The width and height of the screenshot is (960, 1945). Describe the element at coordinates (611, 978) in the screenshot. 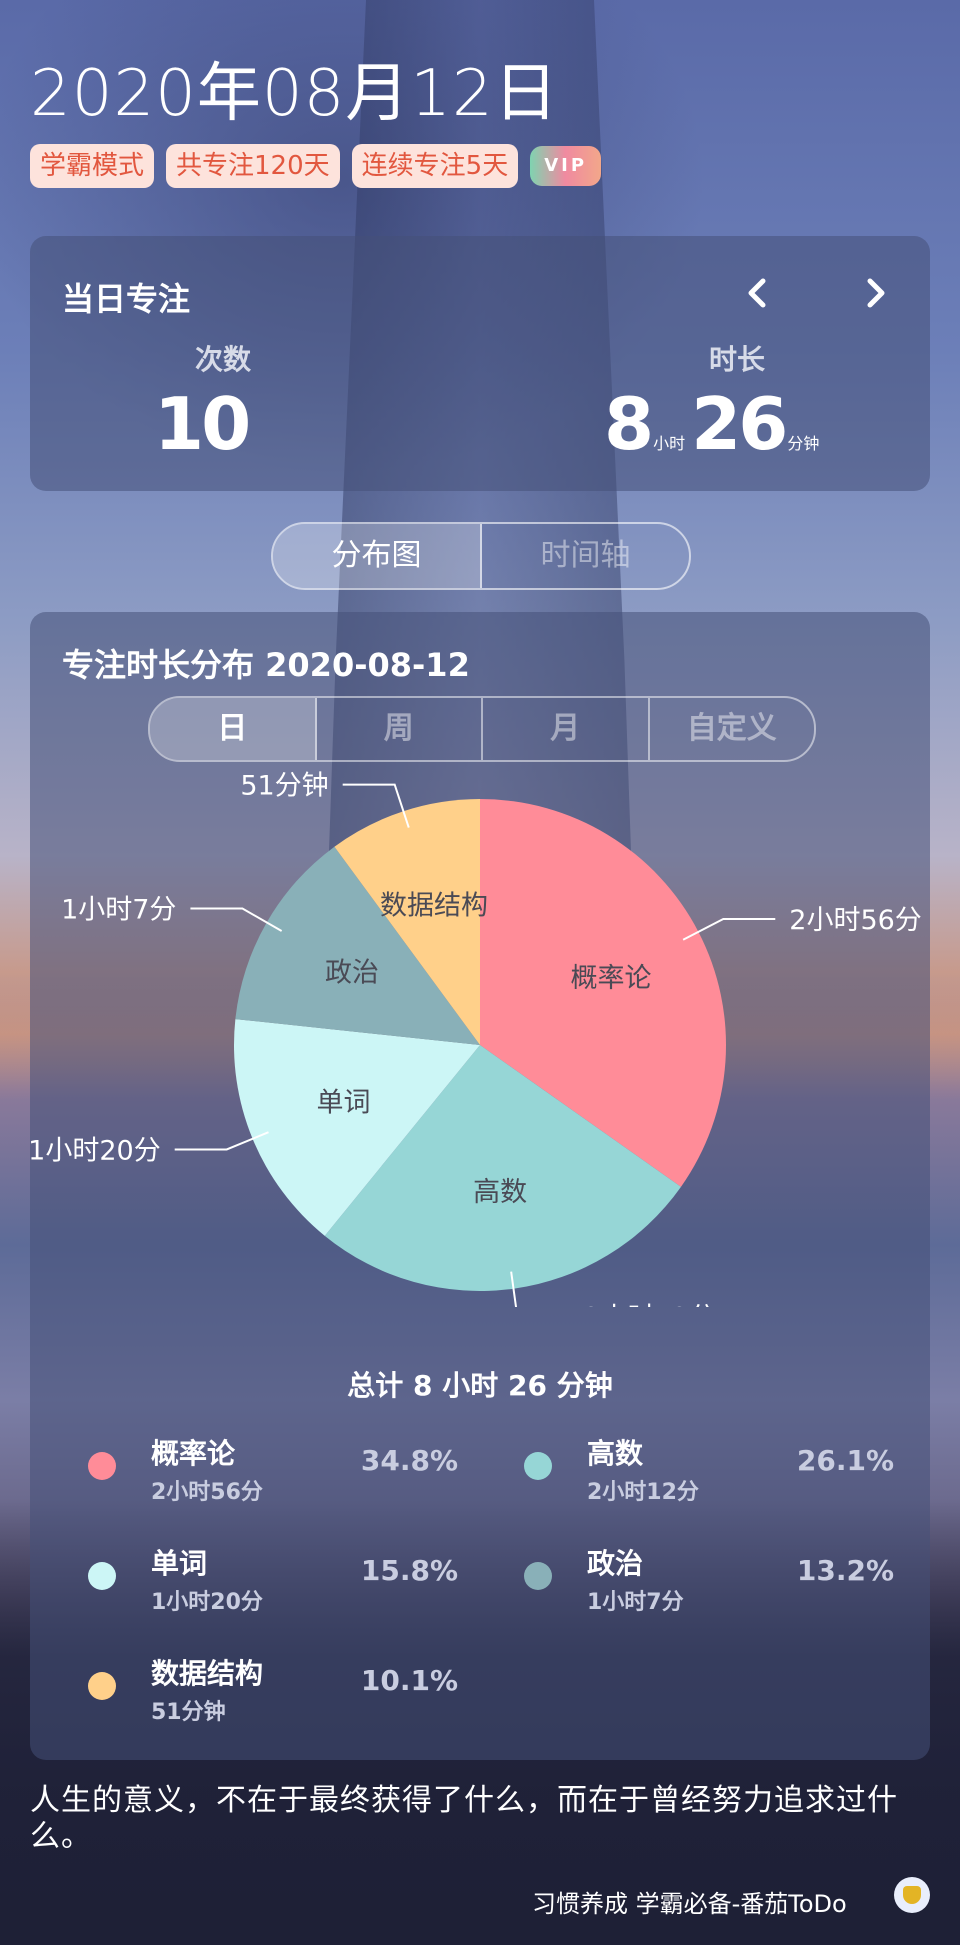

I see `pie-slice-name-0: 概率论` at that location.